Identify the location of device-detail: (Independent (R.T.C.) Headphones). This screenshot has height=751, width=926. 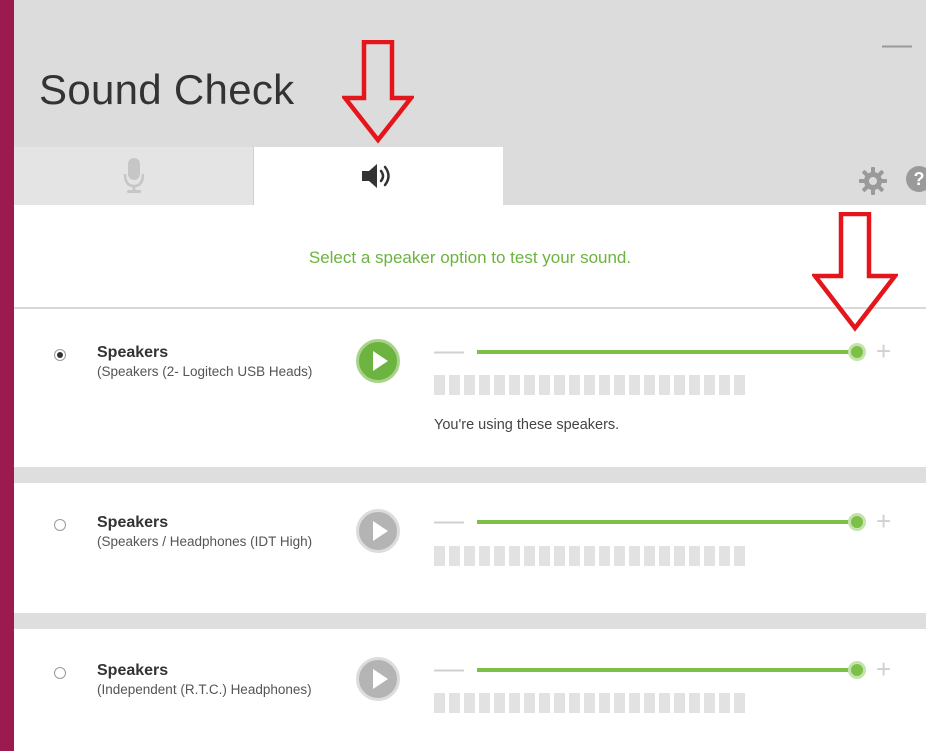
(204, 689).